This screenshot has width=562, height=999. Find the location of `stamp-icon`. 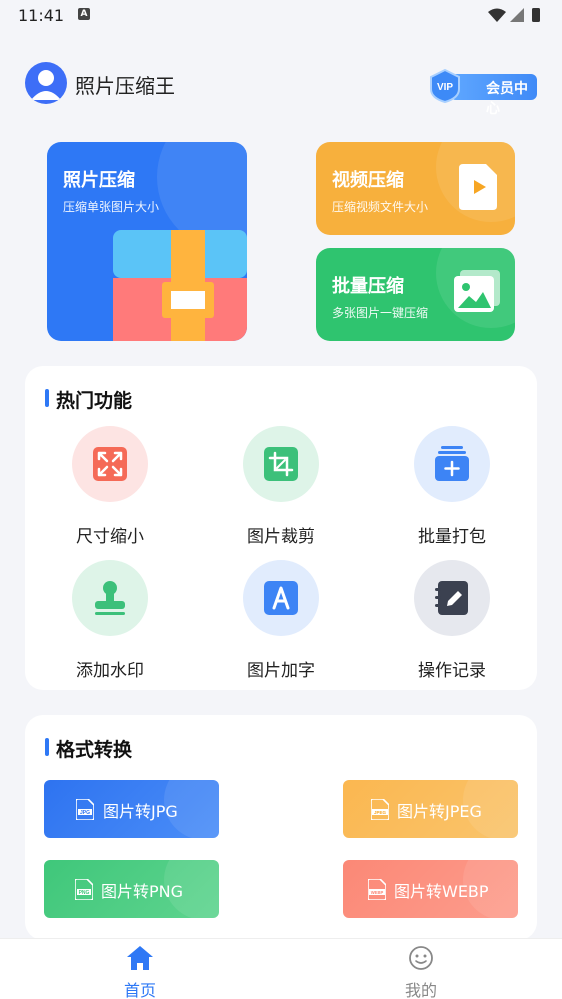

stamp-icon is located at coordinates (110, 598).